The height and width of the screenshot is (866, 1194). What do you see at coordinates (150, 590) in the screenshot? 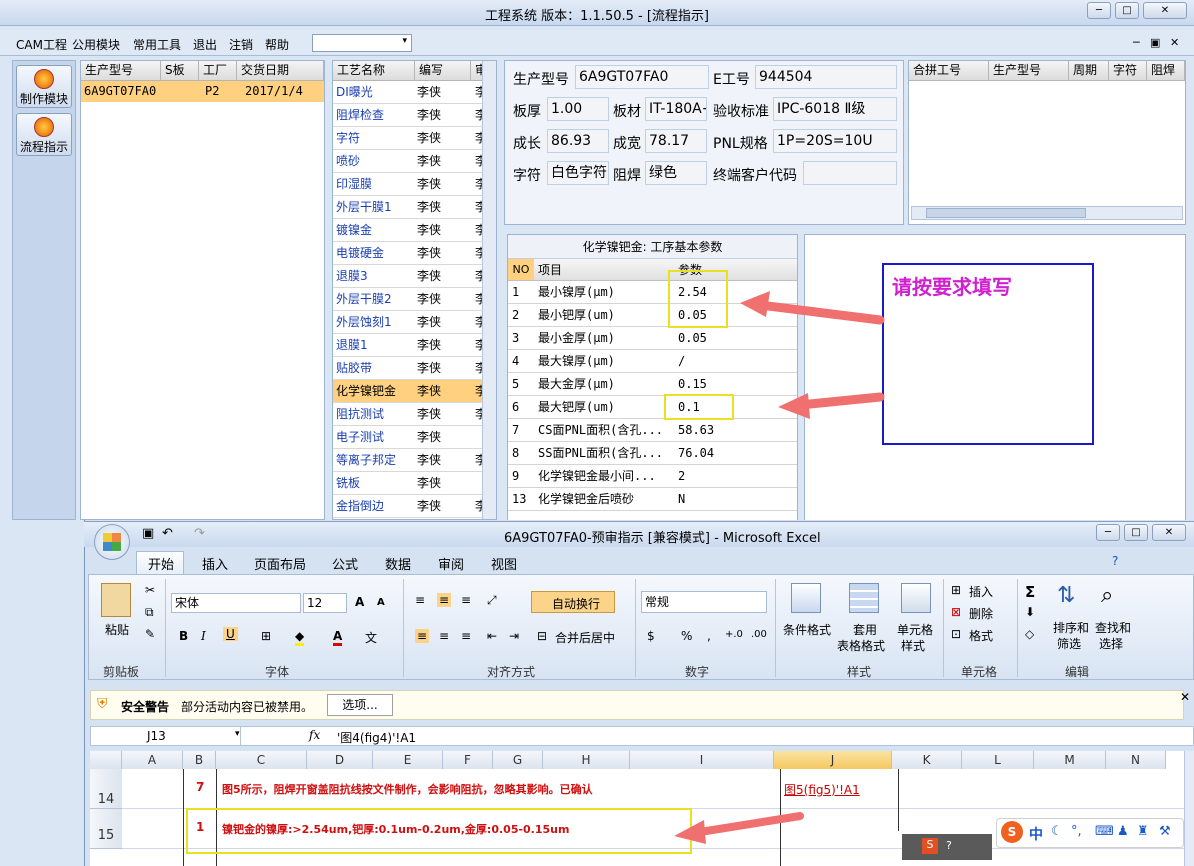
I see `cut-icon: ✂` at bounding box center [150, 590].